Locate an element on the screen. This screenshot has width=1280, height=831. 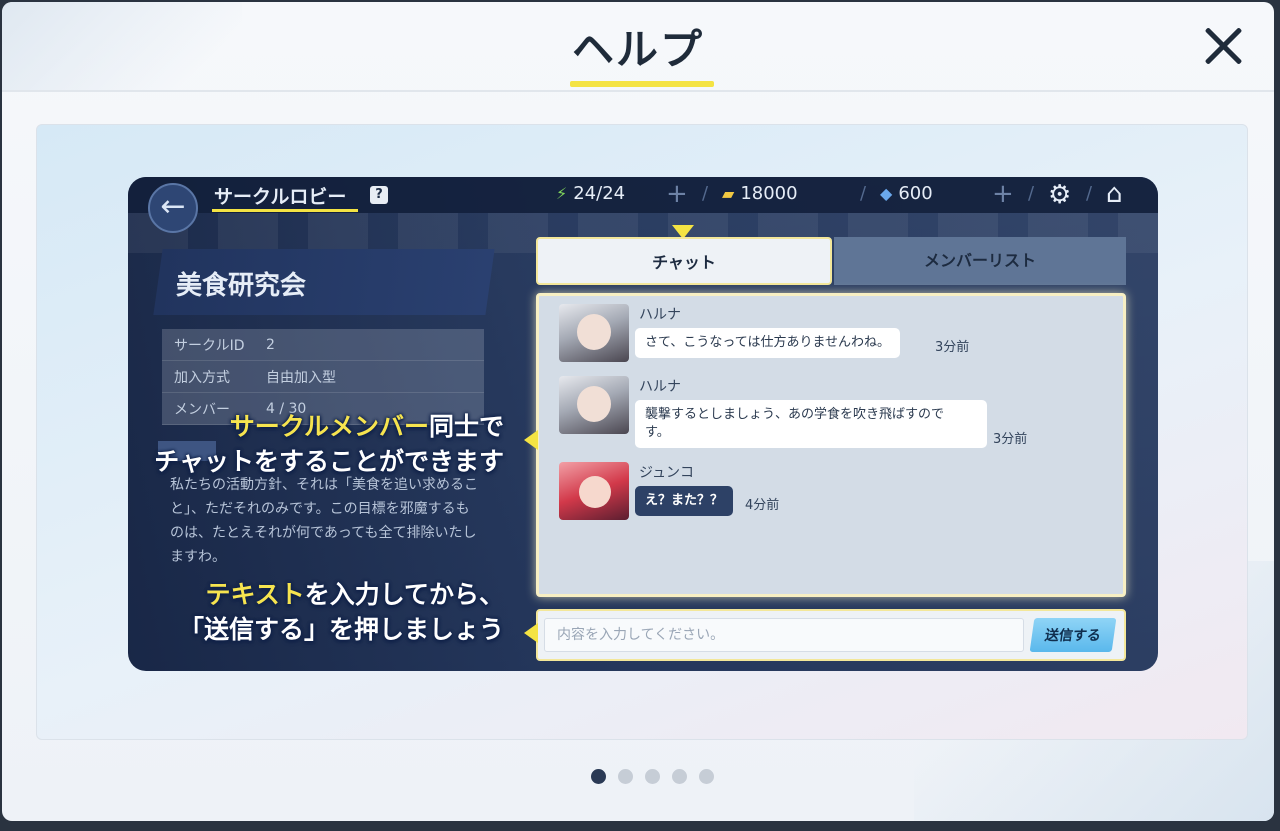
gear-icon: ⚙ is located at coordinates (1060, 195).